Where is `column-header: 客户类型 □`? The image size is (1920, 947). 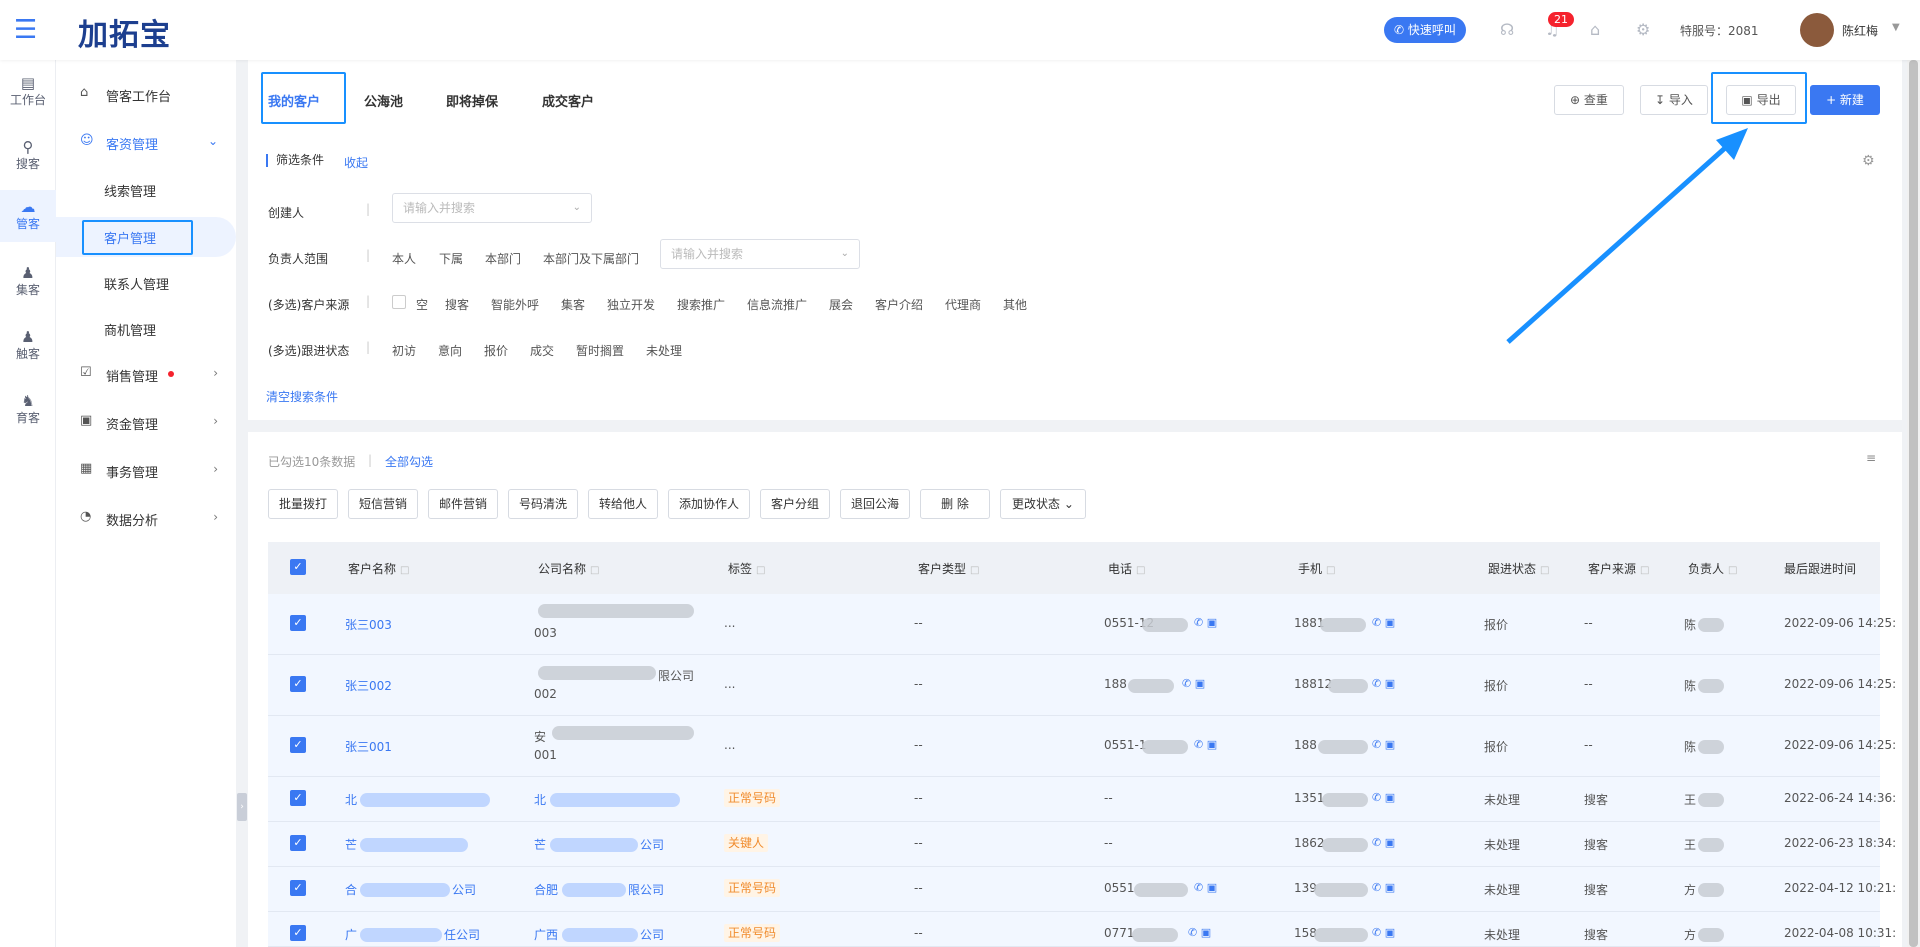 column-header: 客户类型 □ is located at coordinates (948, 568).